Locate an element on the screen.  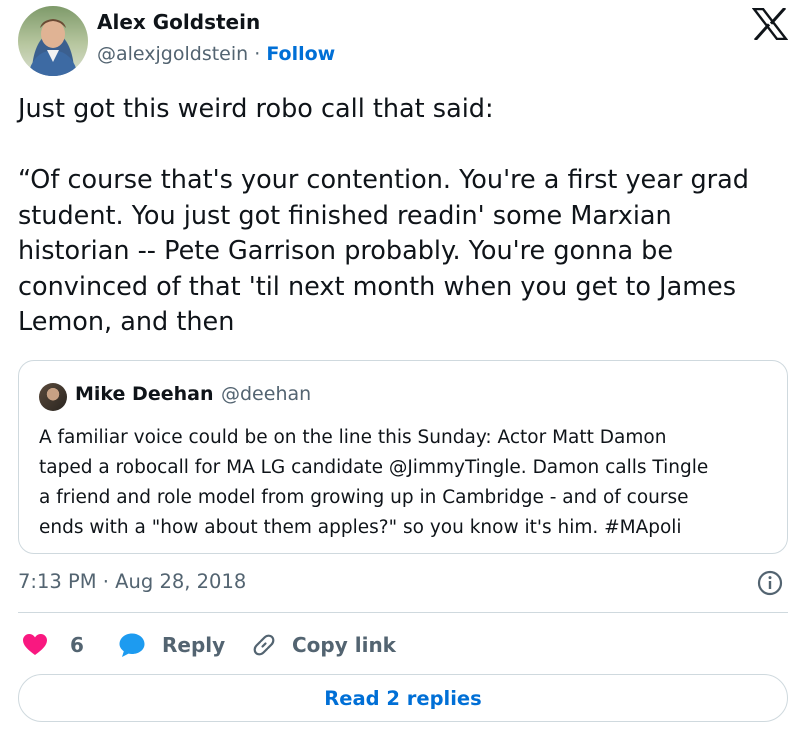
reply-button: Reply is located at coordinates (171, 645).